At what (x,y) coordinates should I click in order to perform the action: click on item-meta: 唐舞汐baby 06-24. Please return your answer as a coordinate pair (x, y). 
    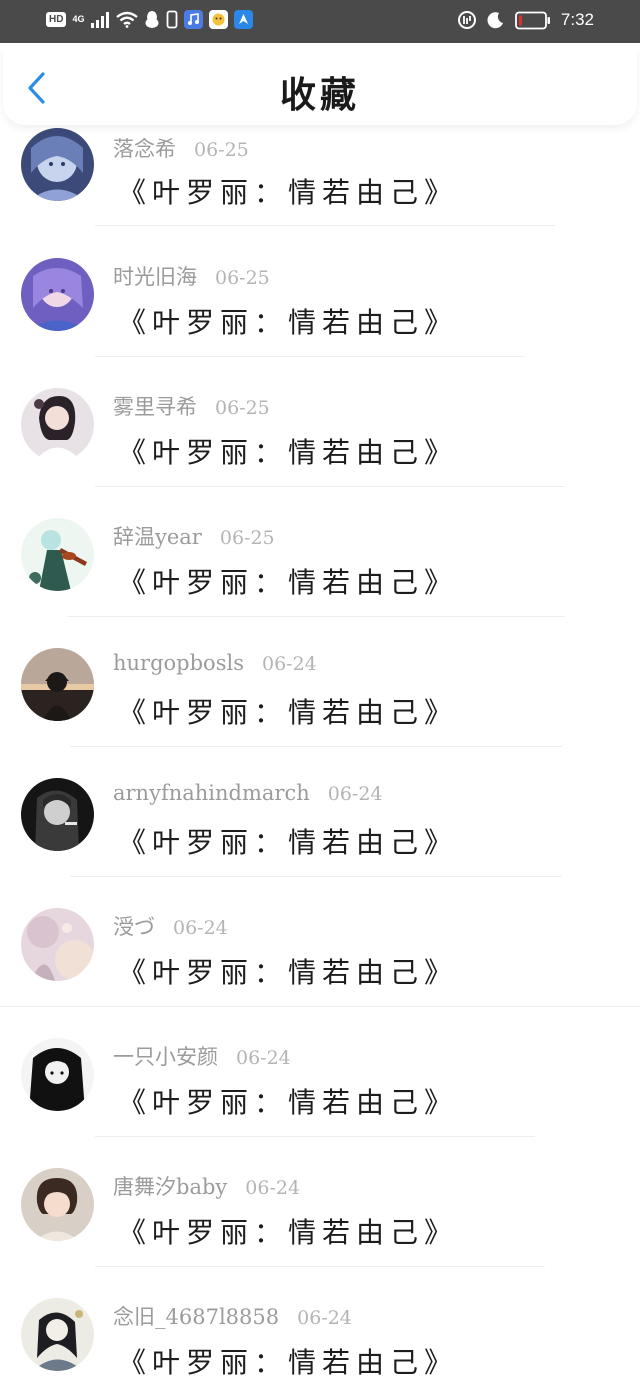
    Looking at the image, I should click on (206, 1186).